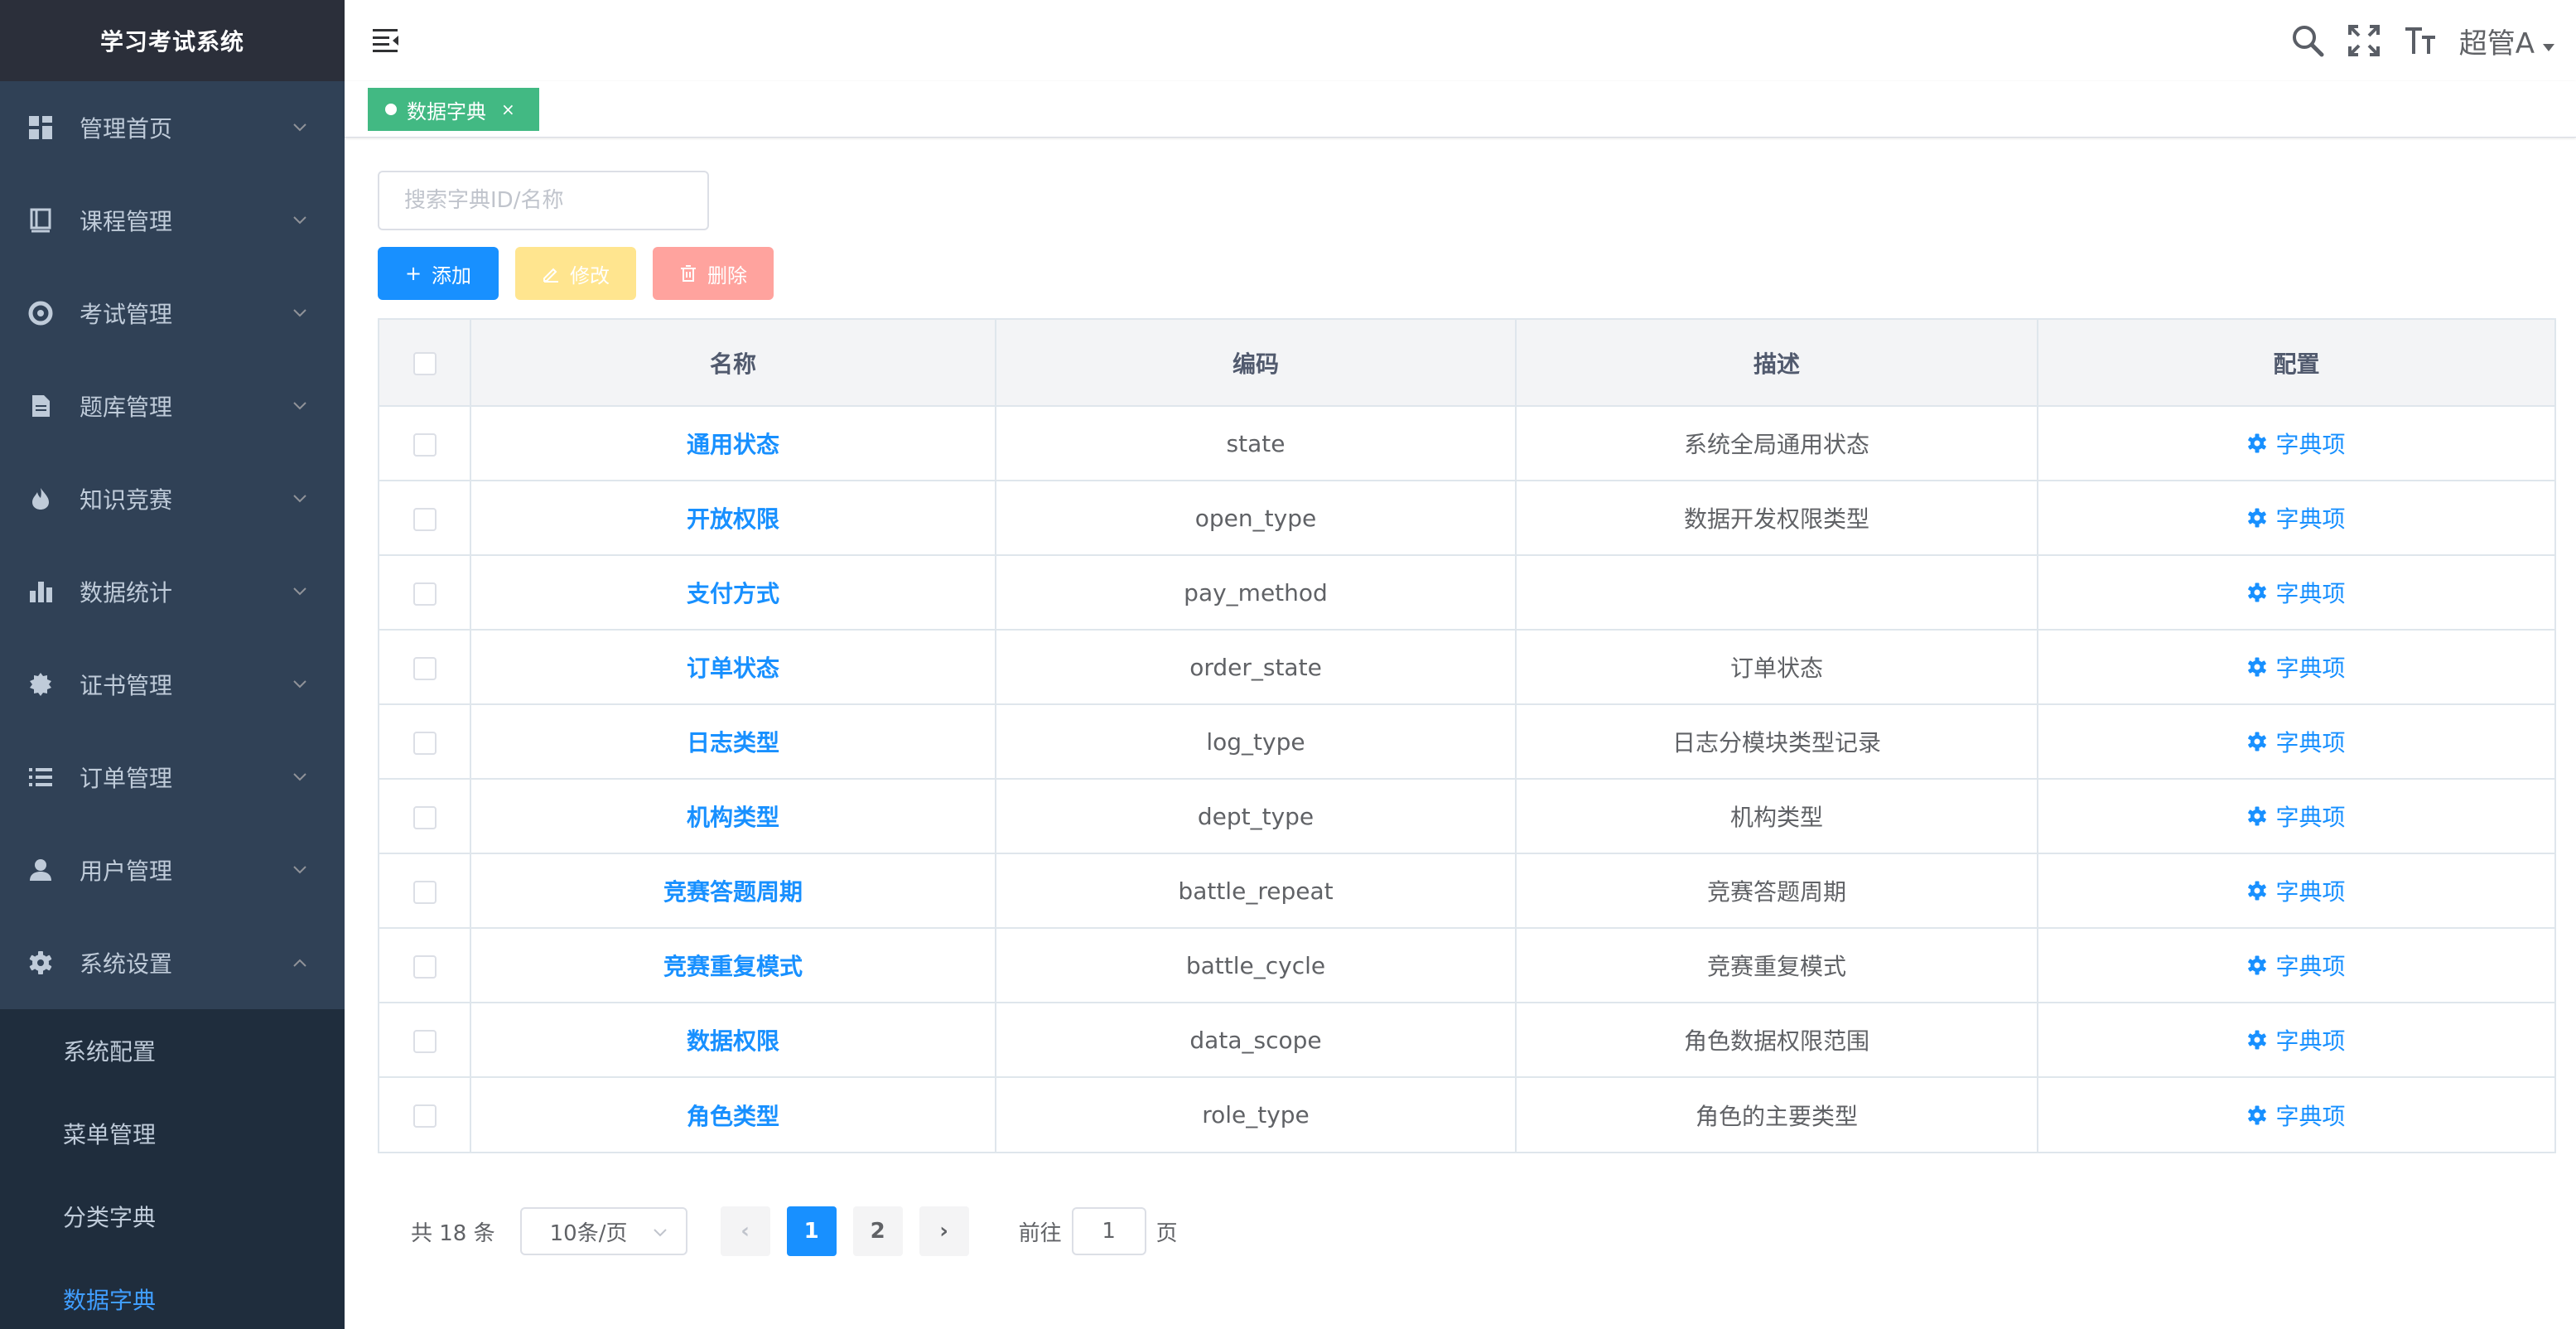  I want to click on dict-code: order_state, so click(1256, 667).